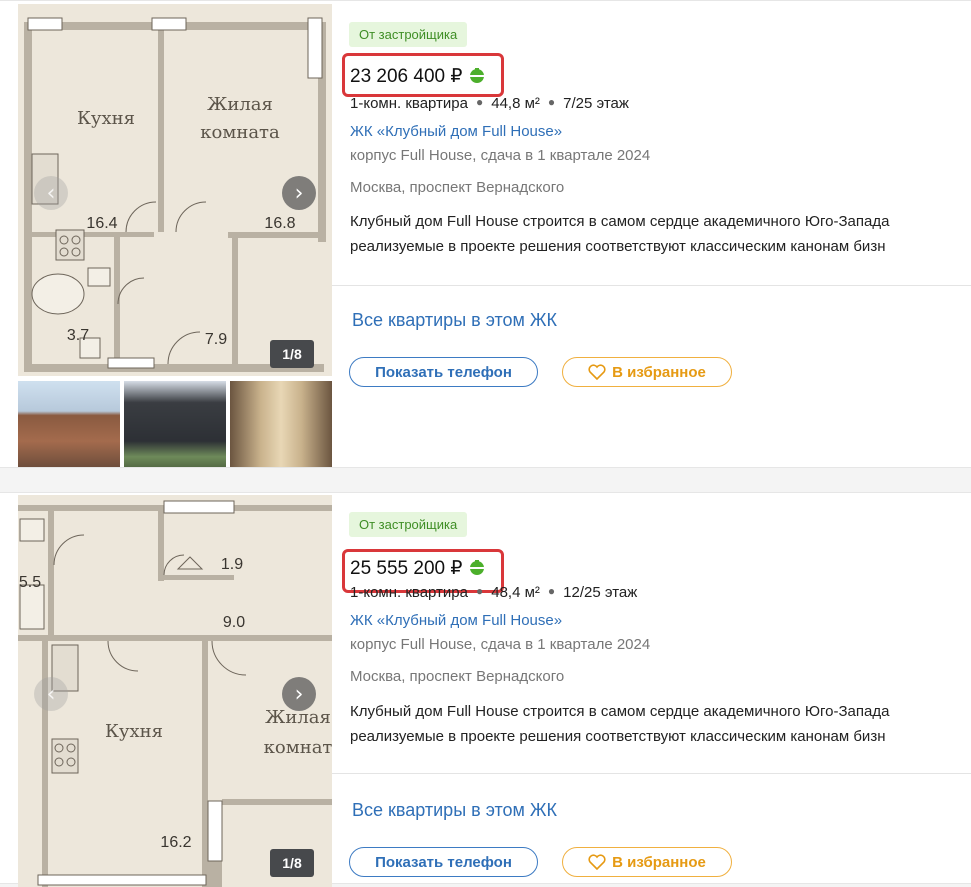  What do you see at coordinates (240, 104) in the screenshot?
I see `plan-label-living-1: Жилая` at bounding box center [240, 104].